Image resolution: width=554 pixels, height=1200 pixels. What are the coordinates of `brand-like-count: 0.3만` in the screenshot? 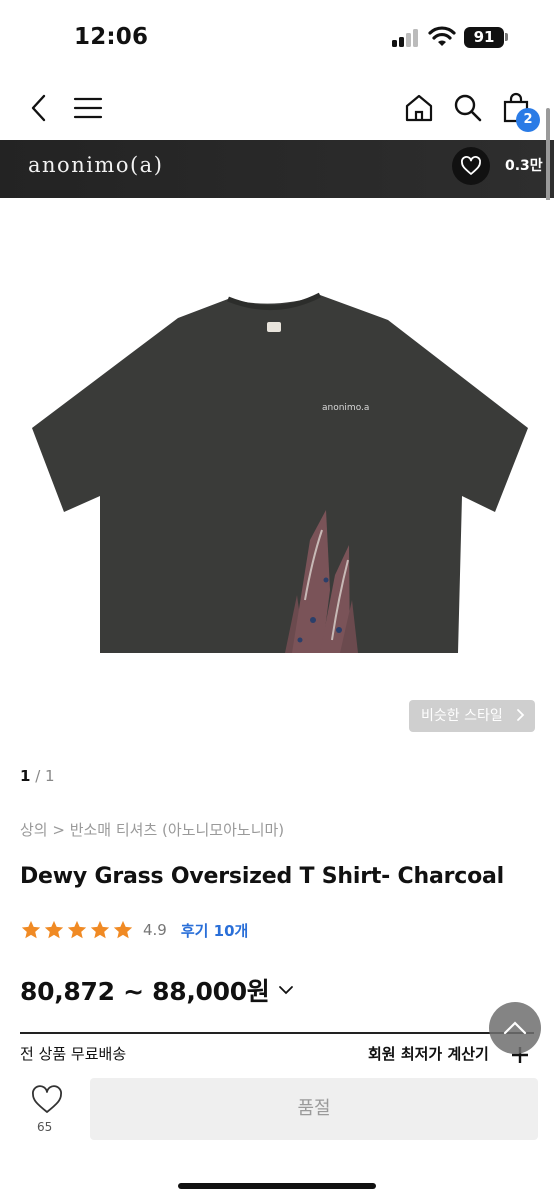 It's located at (524, 166).